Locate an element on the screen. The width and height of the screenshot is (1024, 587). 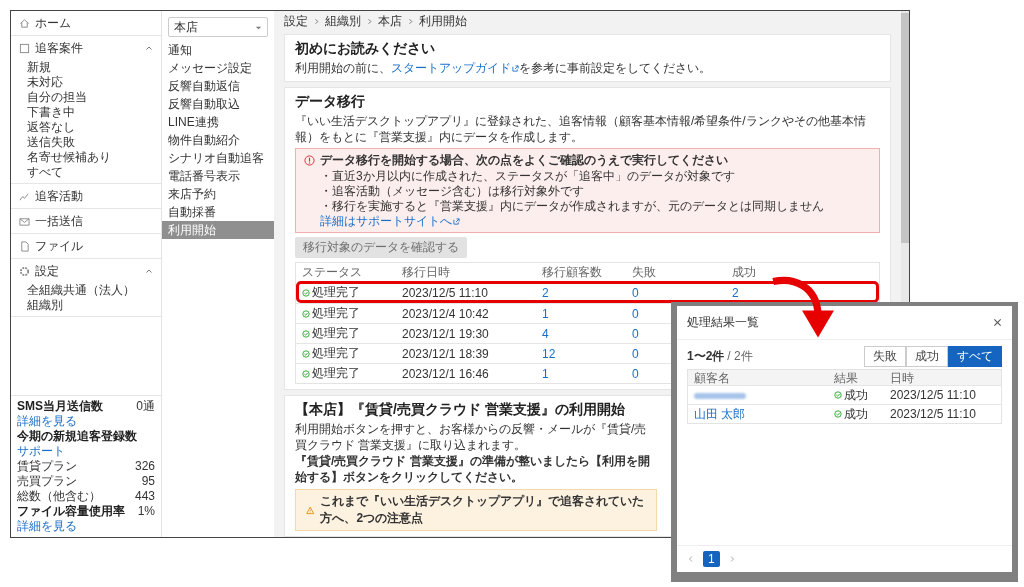
card-title: データ移行 is located at coordinates (330, 102).